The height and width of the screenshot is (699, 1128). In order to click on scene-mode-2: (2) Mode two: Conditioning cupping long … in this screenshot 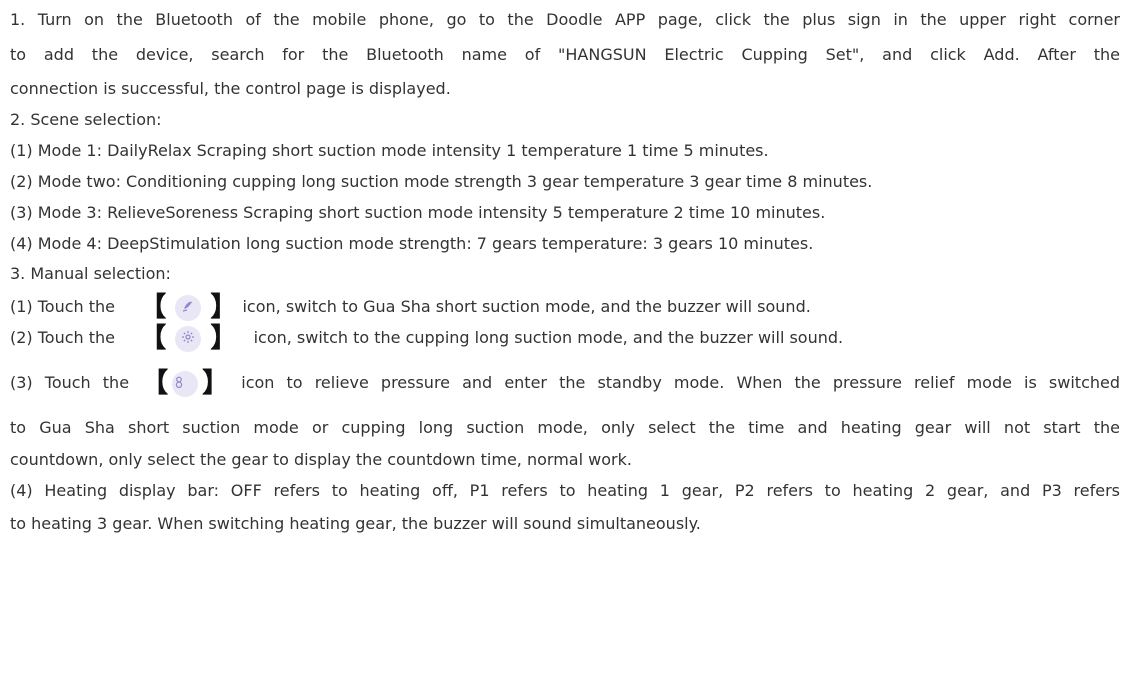, I will do `click(441, 181)`.